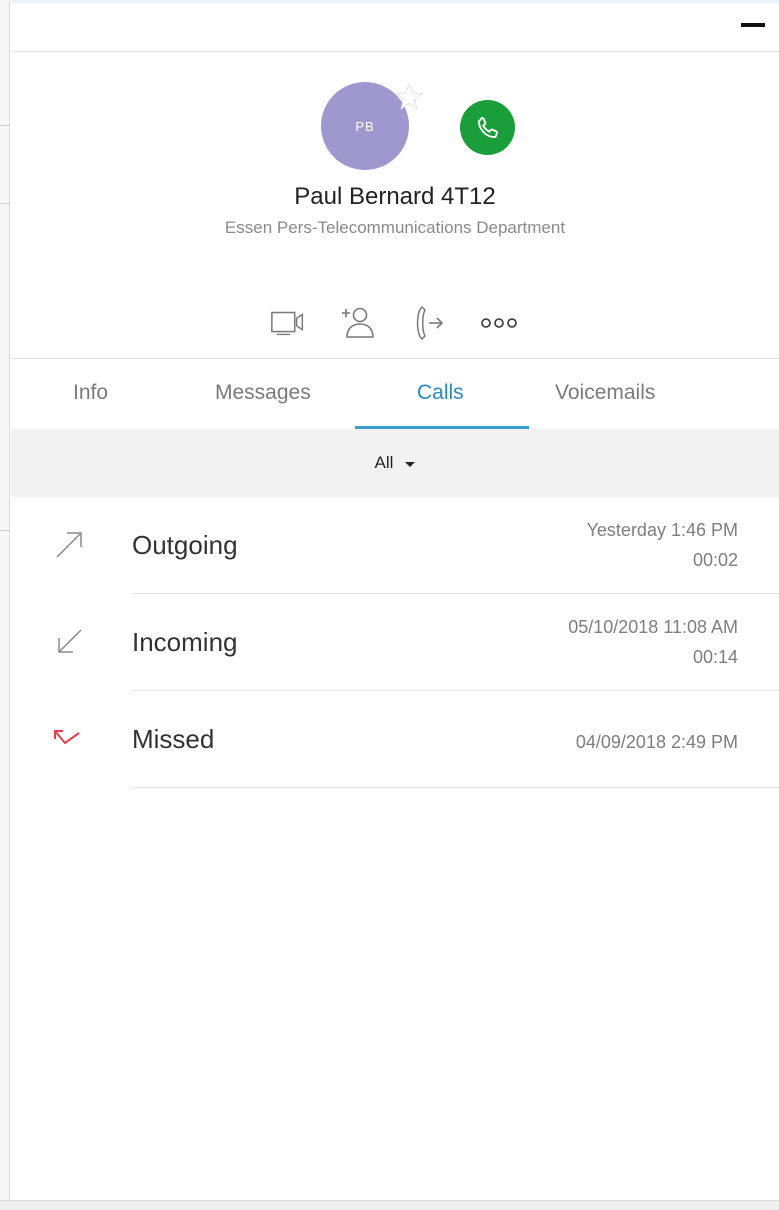  What do you see at coordinates (67, 737) in the screenshot?
I see `missed-call-icon` at bounding box center [67, 737].